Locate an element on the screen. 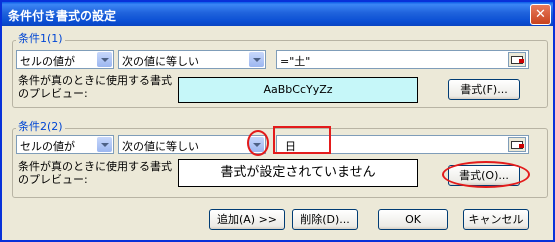 The height and width of the screenshot is (242, 555). close-icon: ✕ is located at coordinates (540, 14).